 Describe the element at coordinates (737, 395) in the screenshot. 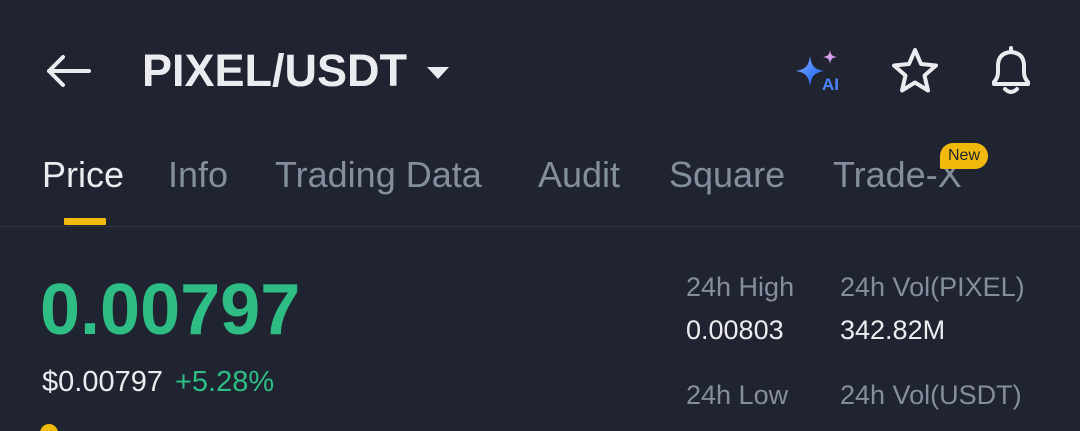

I see `stat-24h-low-label: 24h Low` at that location.